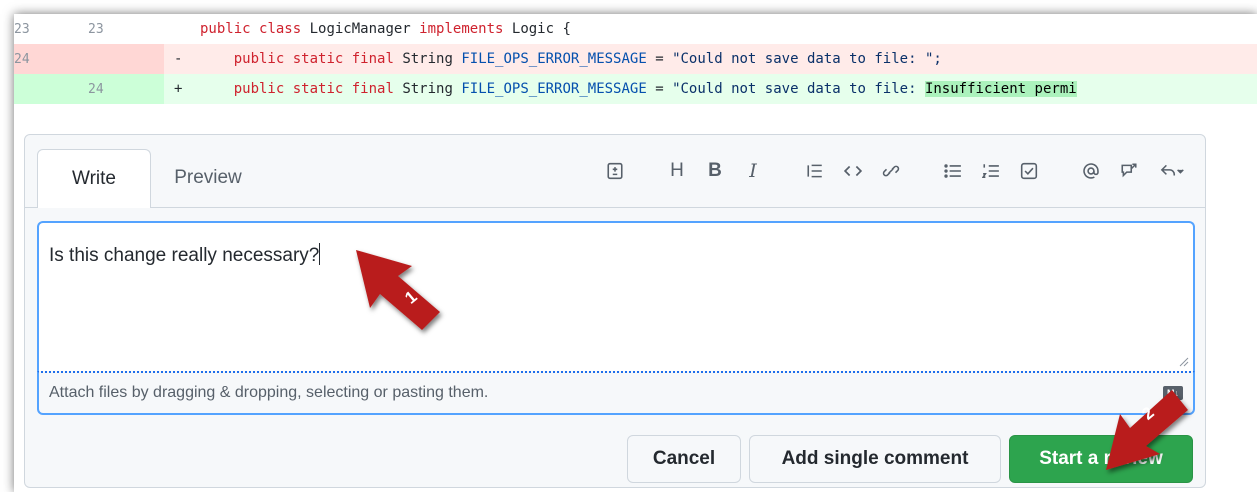  What do you see at coordinates (178, 59) in the screenshot?
I see `diff-sign: -` at bounding box center [178, 59].